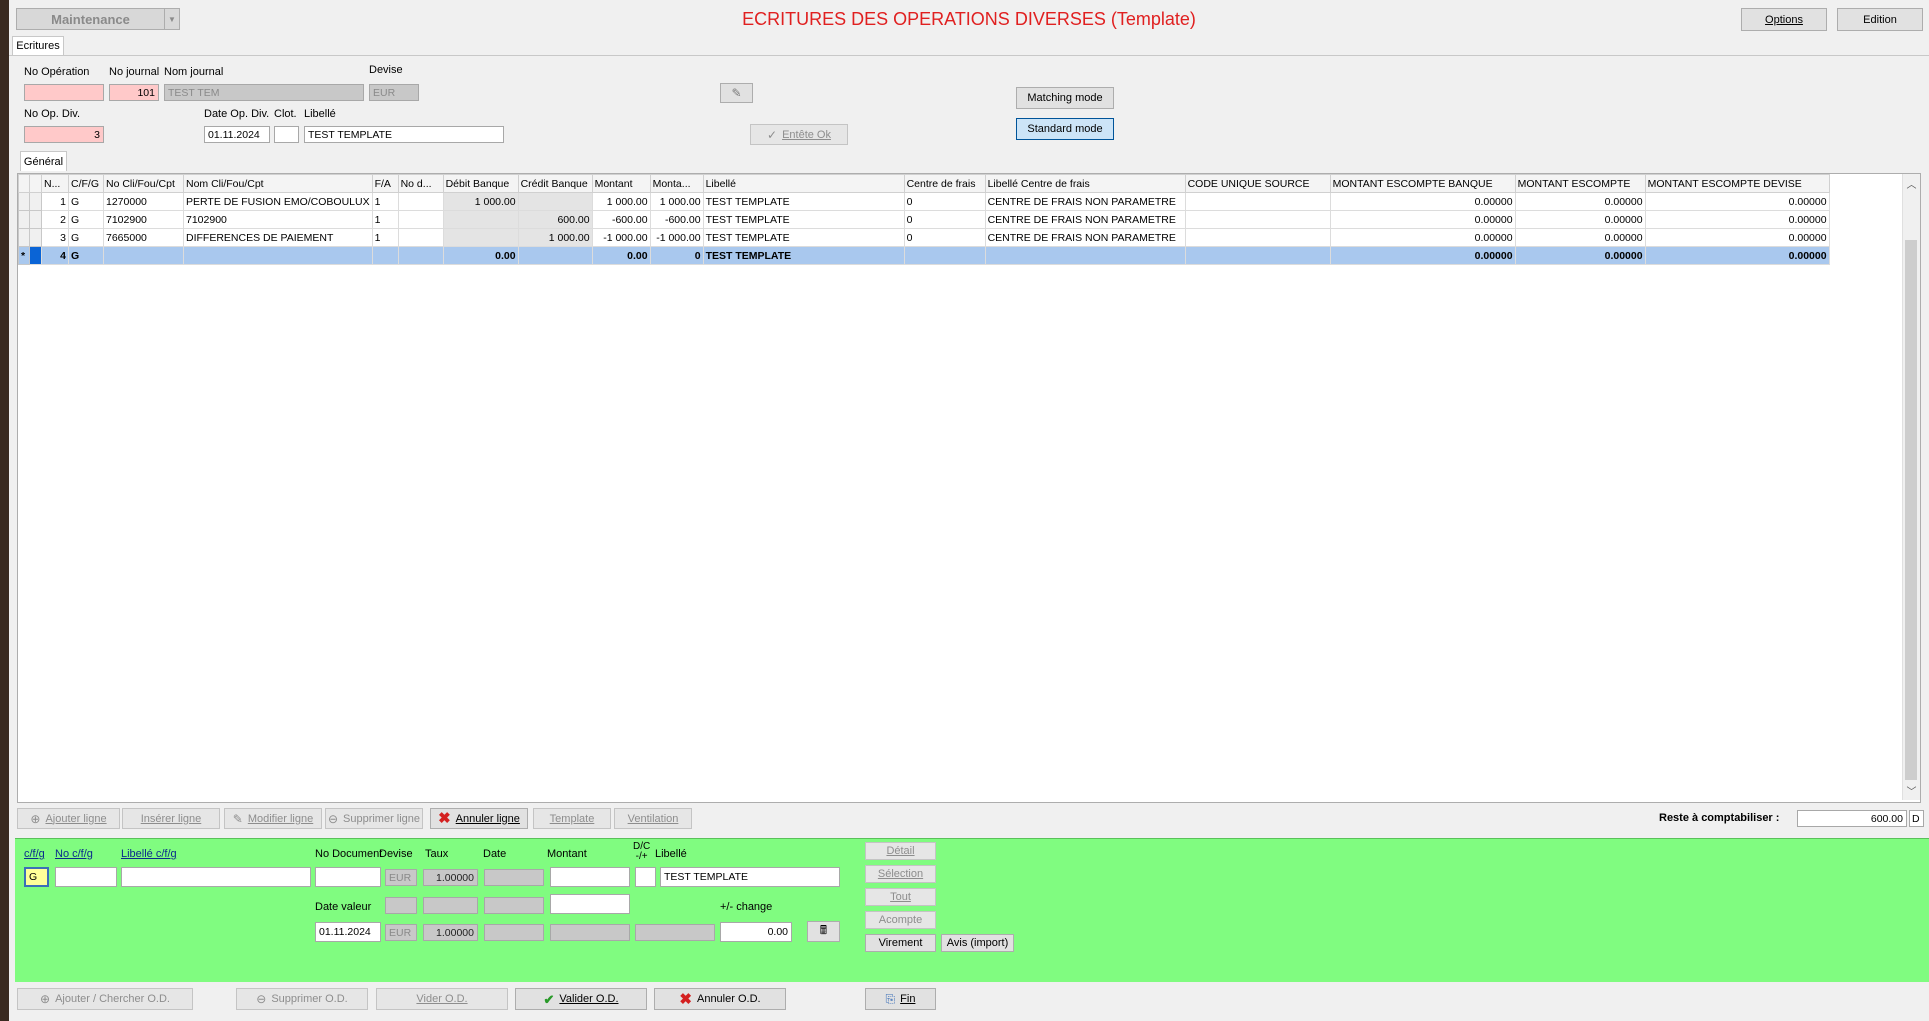 The height and width of the screenshot is (1021, 1929). I want to click on ajouter-ligne-button: ⊕ Ajouter ligne, so click(68, 818).